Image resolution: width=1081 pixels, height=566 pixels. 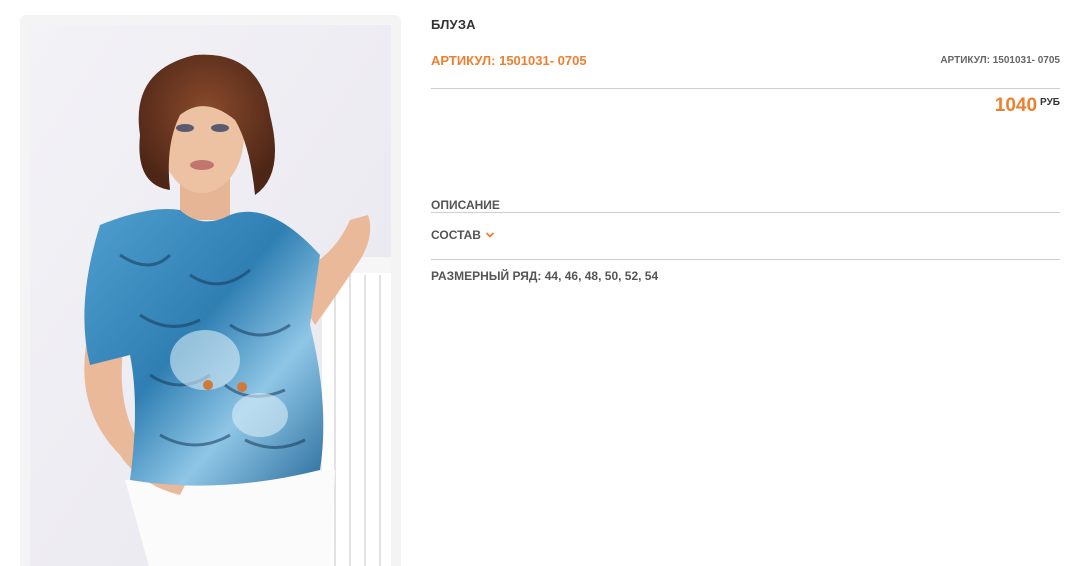 I want to click on description-label: ОПИСАНИЕ, so click(x=465, y=205).